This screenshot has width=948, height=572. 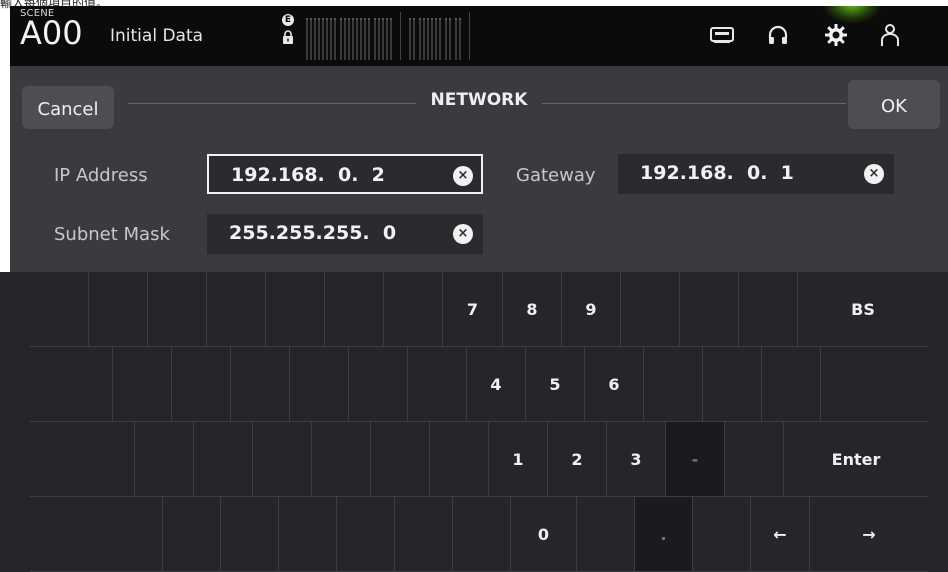 What do you see at coordinates (855, 459) in the screenshot?
I see `enter-key: Enter` at bounding box center [855, 459].